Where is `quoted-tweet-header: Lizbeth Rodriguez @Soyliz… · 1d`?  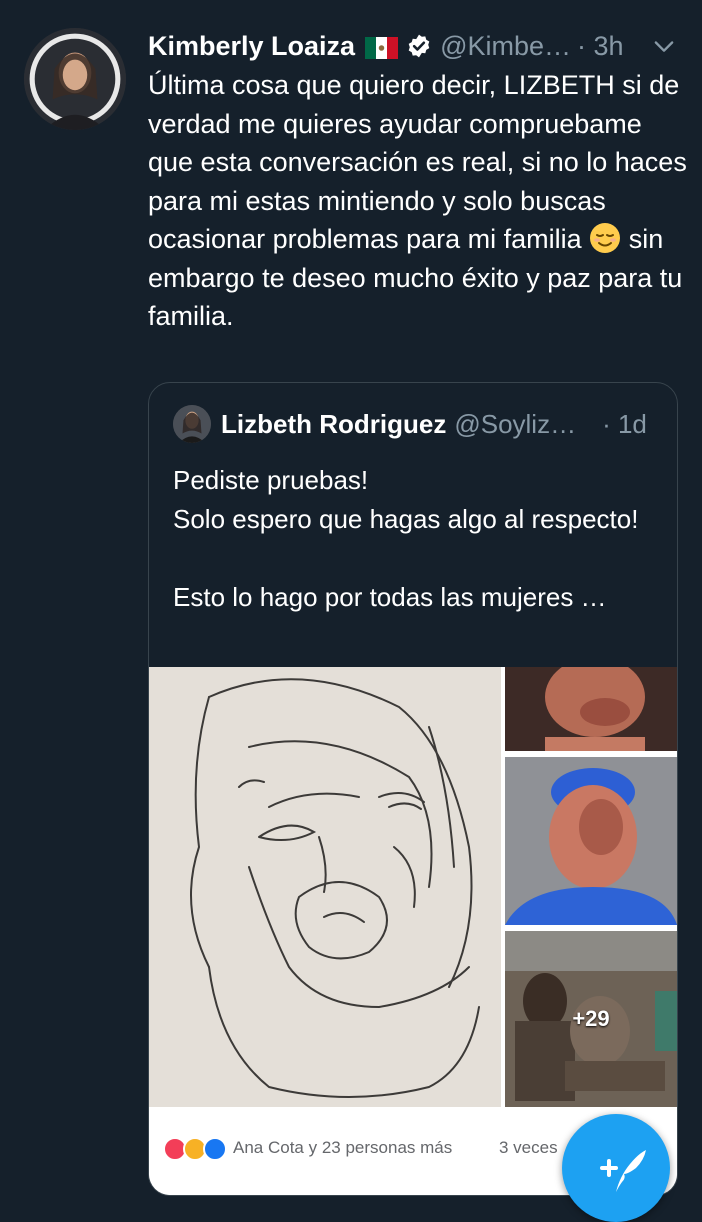
quoted-tweet-header: Lizbeth Rodriguez @Soyliz… · 1d is located at coordinates (418, 424).